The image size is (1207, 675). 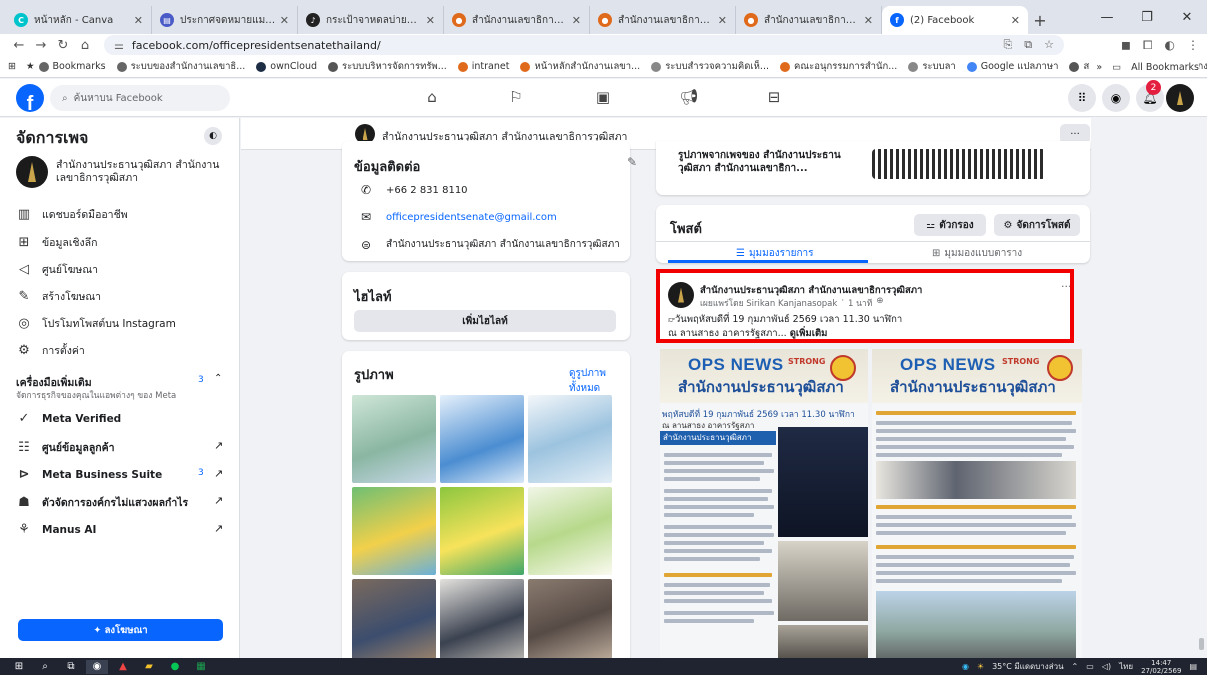 I want to click on restore-icon: ❐, so click(x=1147, y=17).